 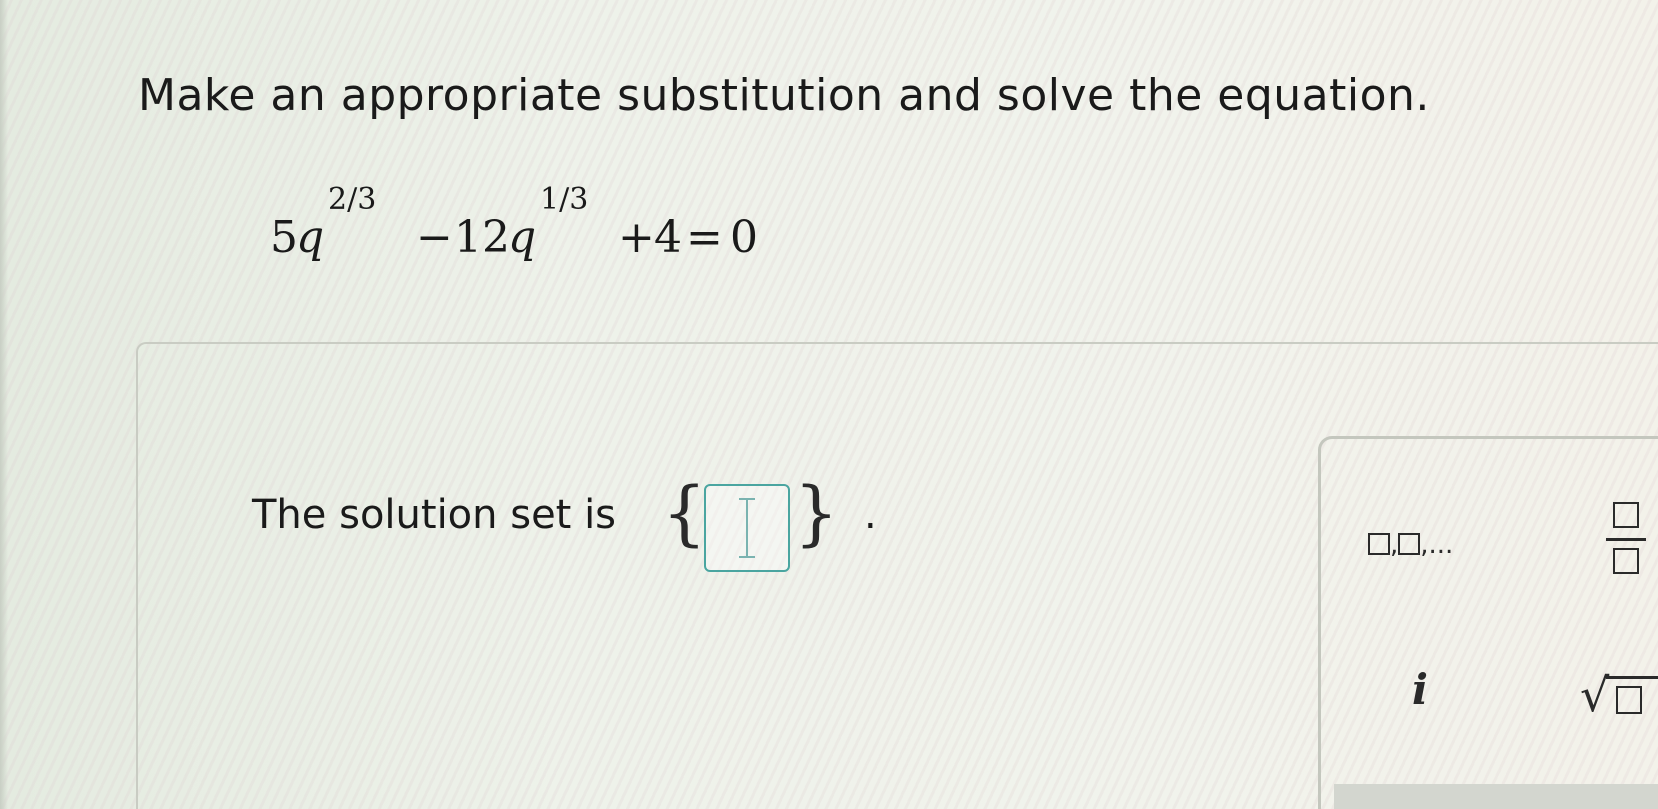 What do you see at coordinates (1595, 695) in the screenshot?
I see `square-root-icon: √` at bounding box center [1595, 695].